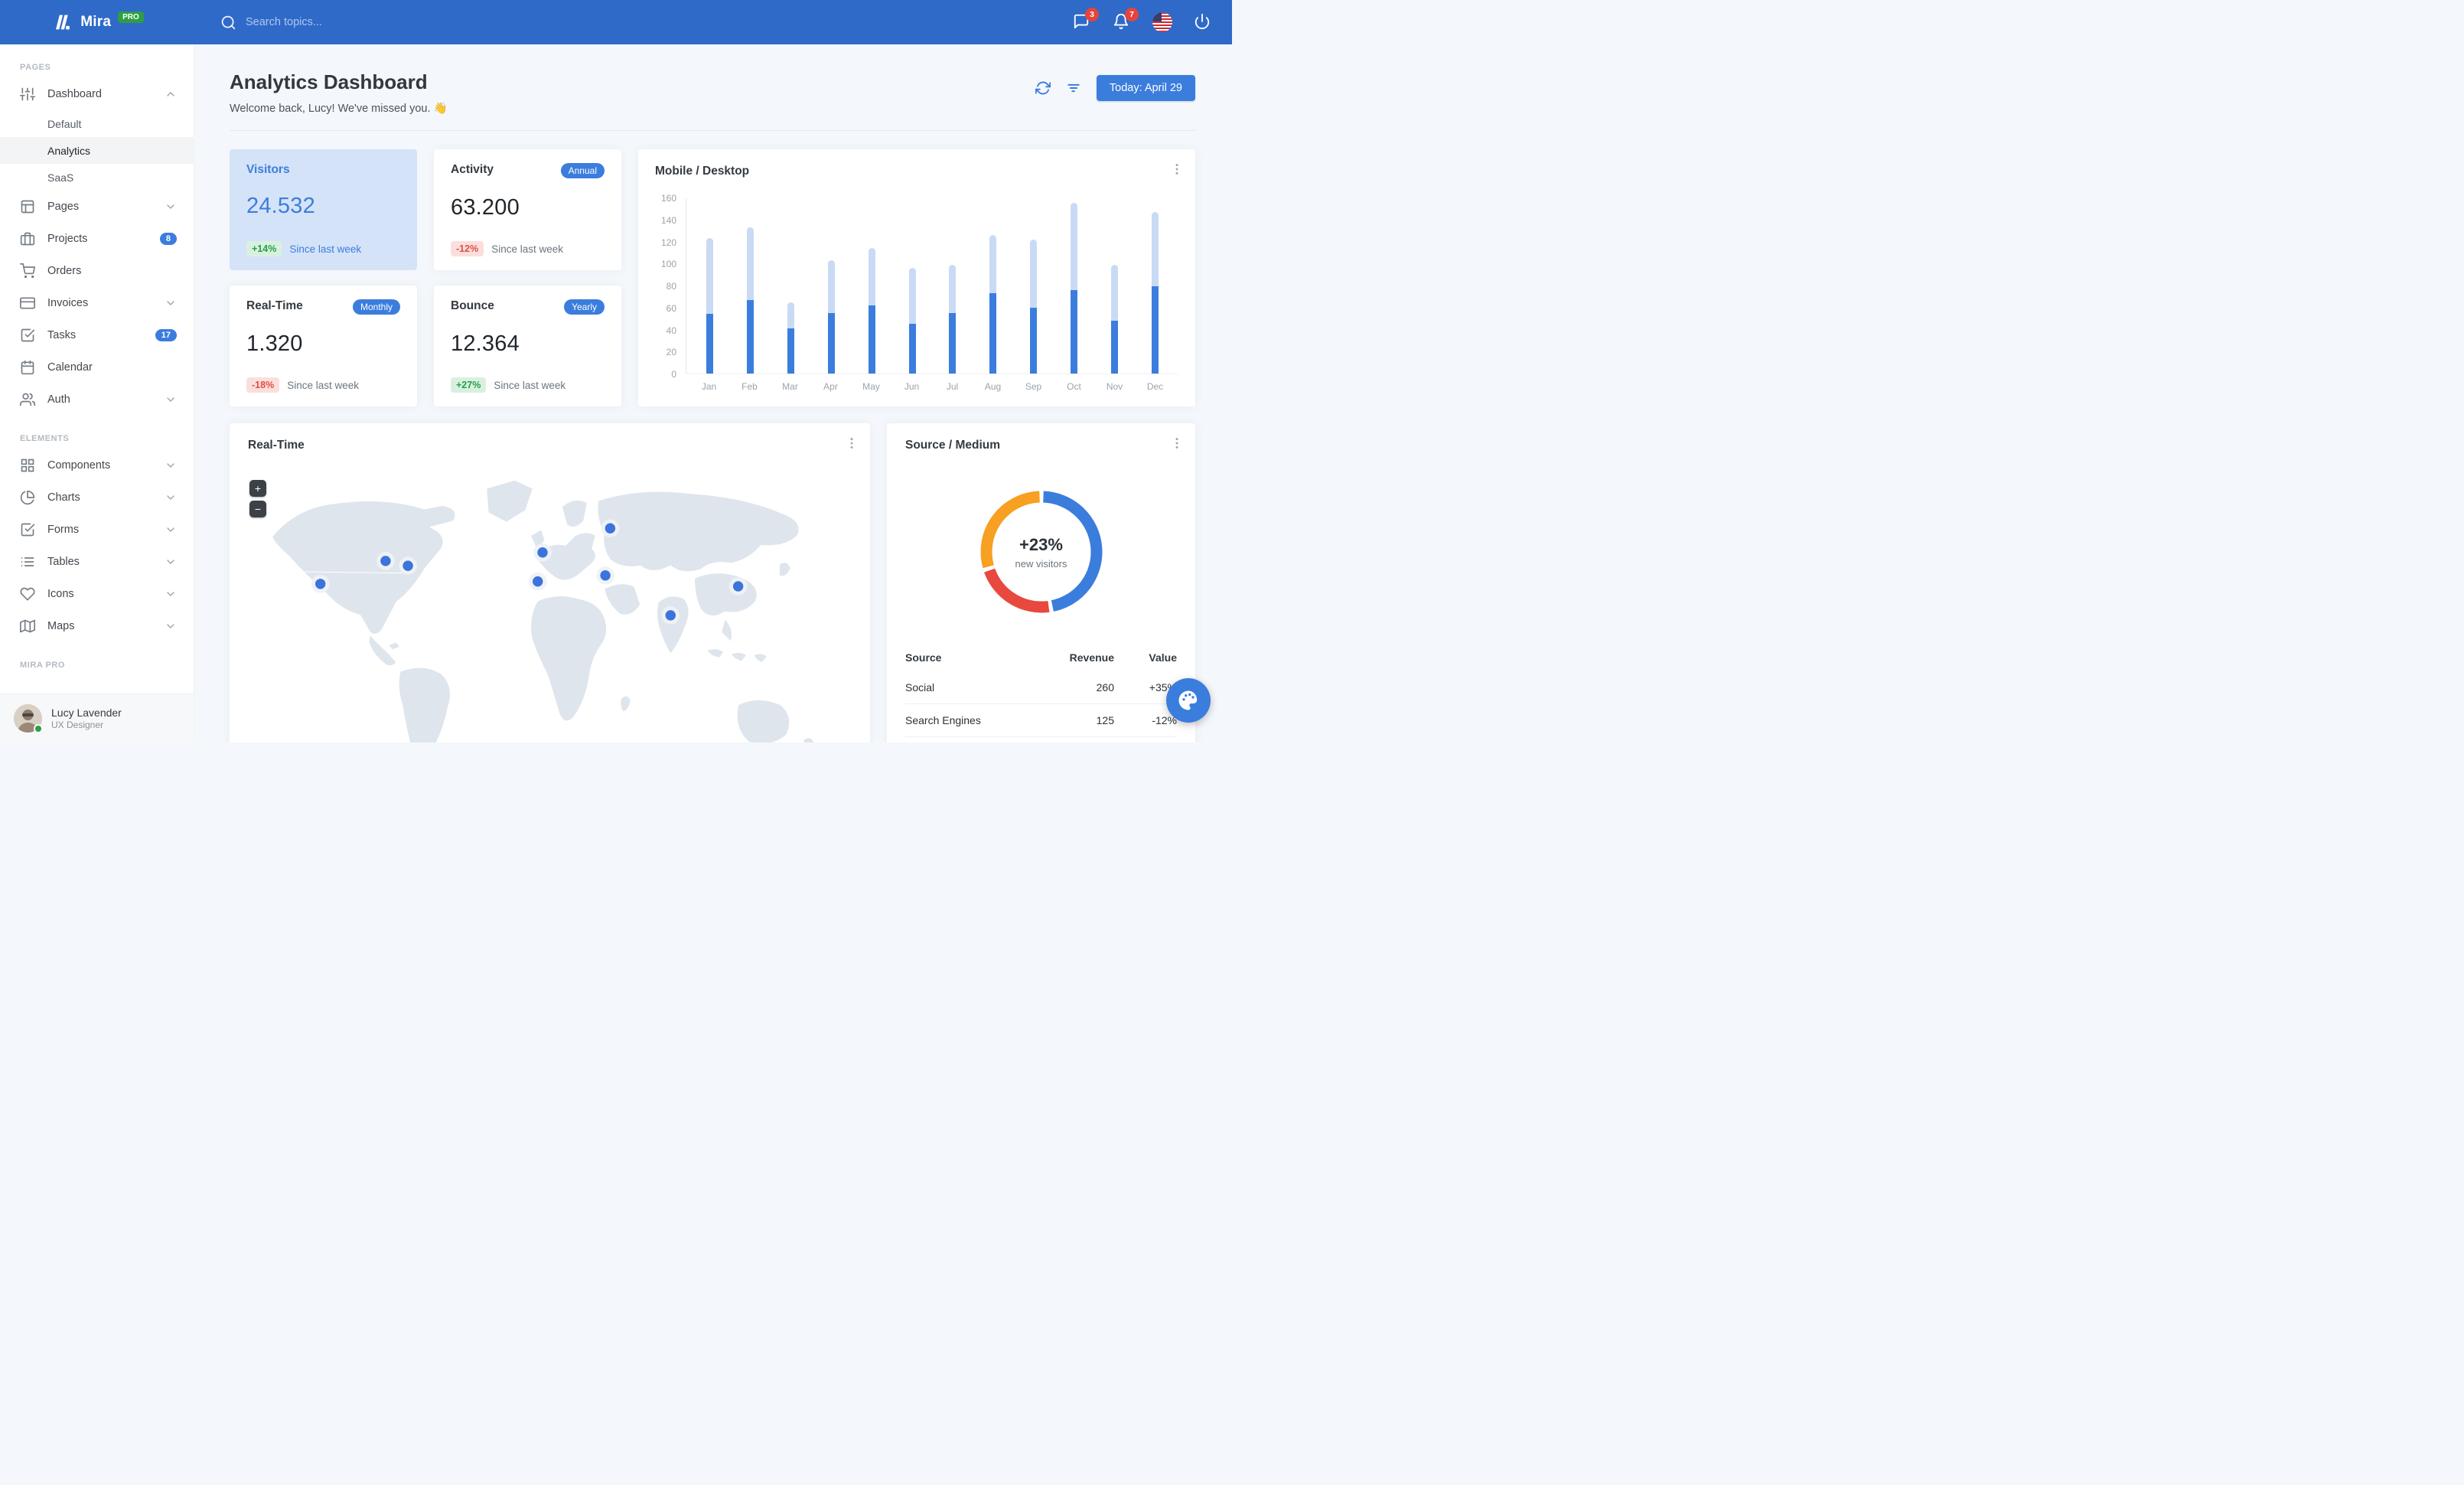 The height and width of the screenshot is (1485, 2464). Describe the element at coordinates (467, 248) in the screenshot. I see `stat-change-badge: -12%` at that location.